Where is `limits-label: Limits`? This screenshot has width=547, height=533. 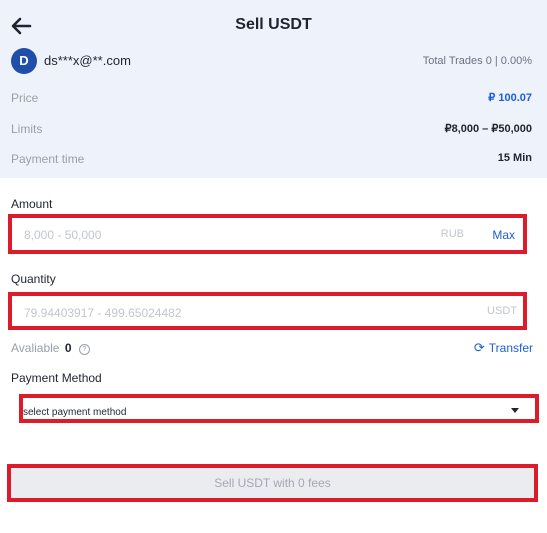
limits-label: Limits is located at coordinates (27, 129).